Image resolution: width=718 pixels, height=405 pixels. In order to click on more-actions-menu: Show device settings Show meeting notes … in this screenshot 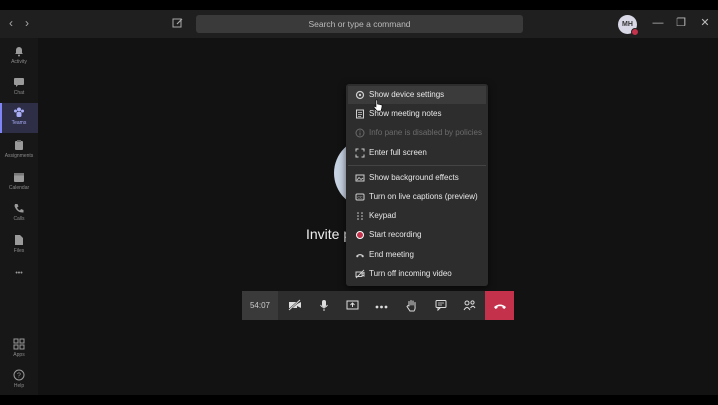, I will do `click(417, 185)`.